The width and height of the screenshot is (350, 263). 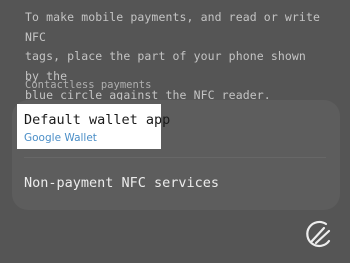 What do you see at coordinates (97, 120) in the screenshot?
I see `default-wallet-app-title: Default wallet app` at bounding box center [97, 120].